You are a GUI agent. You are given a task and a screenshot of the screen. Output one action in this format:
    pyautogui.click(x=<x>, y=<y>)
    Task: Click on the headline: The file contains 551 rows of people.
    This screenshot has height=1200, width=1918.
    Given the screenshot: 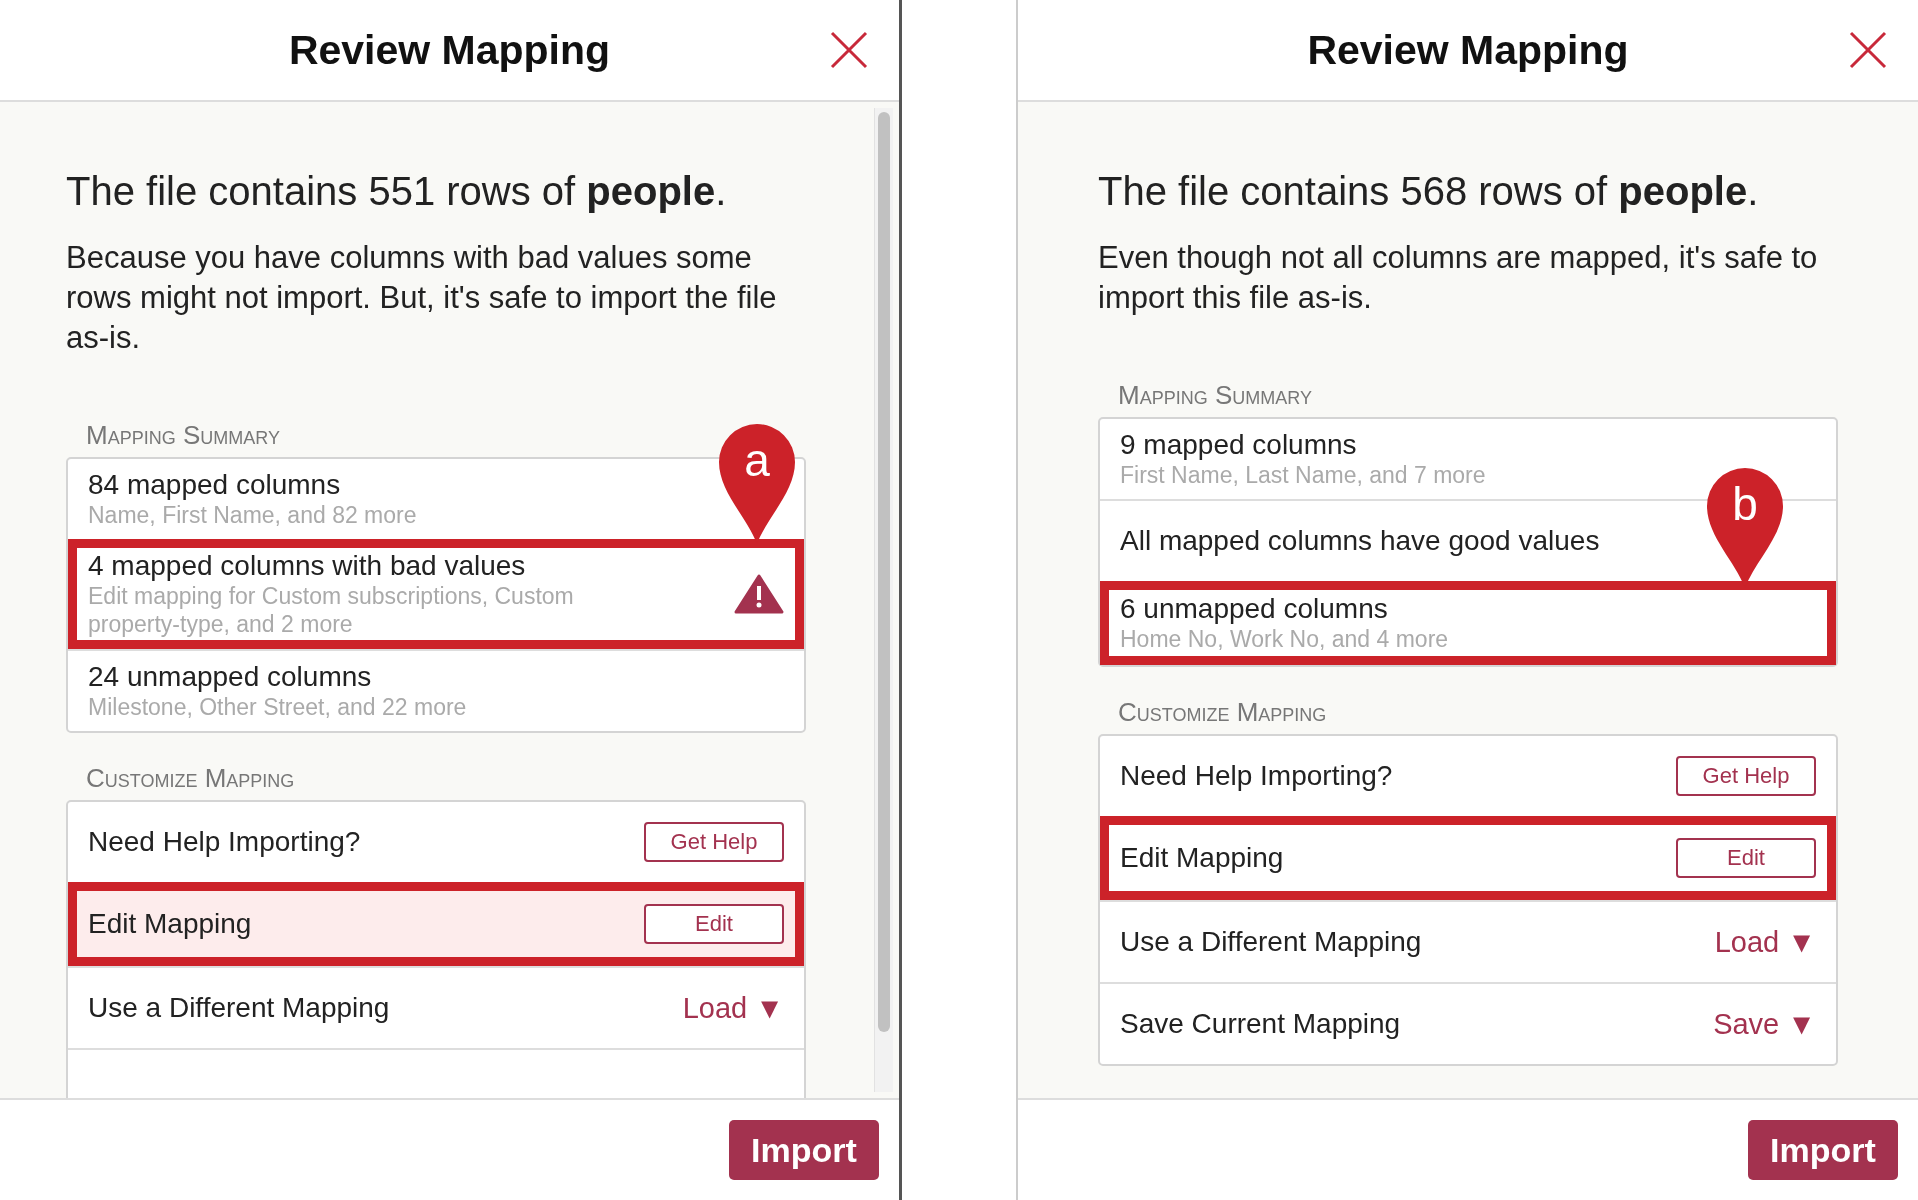 What is the action you would take?
    pyautogui.click(x=397, y=191)
    